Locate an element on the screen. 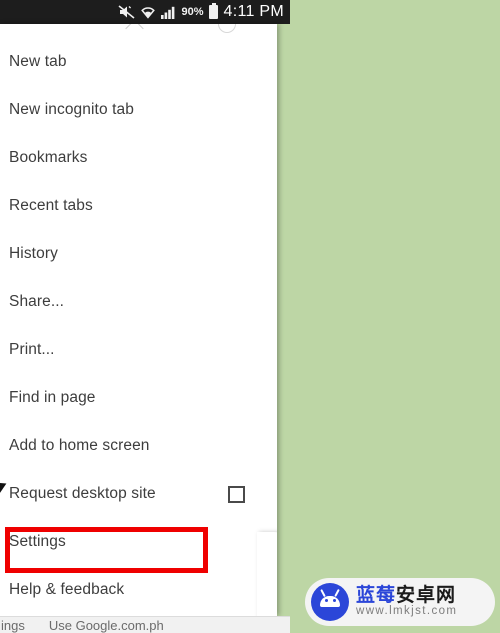 The width and height of the screenshot is (500, 633). wifi-icon is located at coordinates (148, 12).